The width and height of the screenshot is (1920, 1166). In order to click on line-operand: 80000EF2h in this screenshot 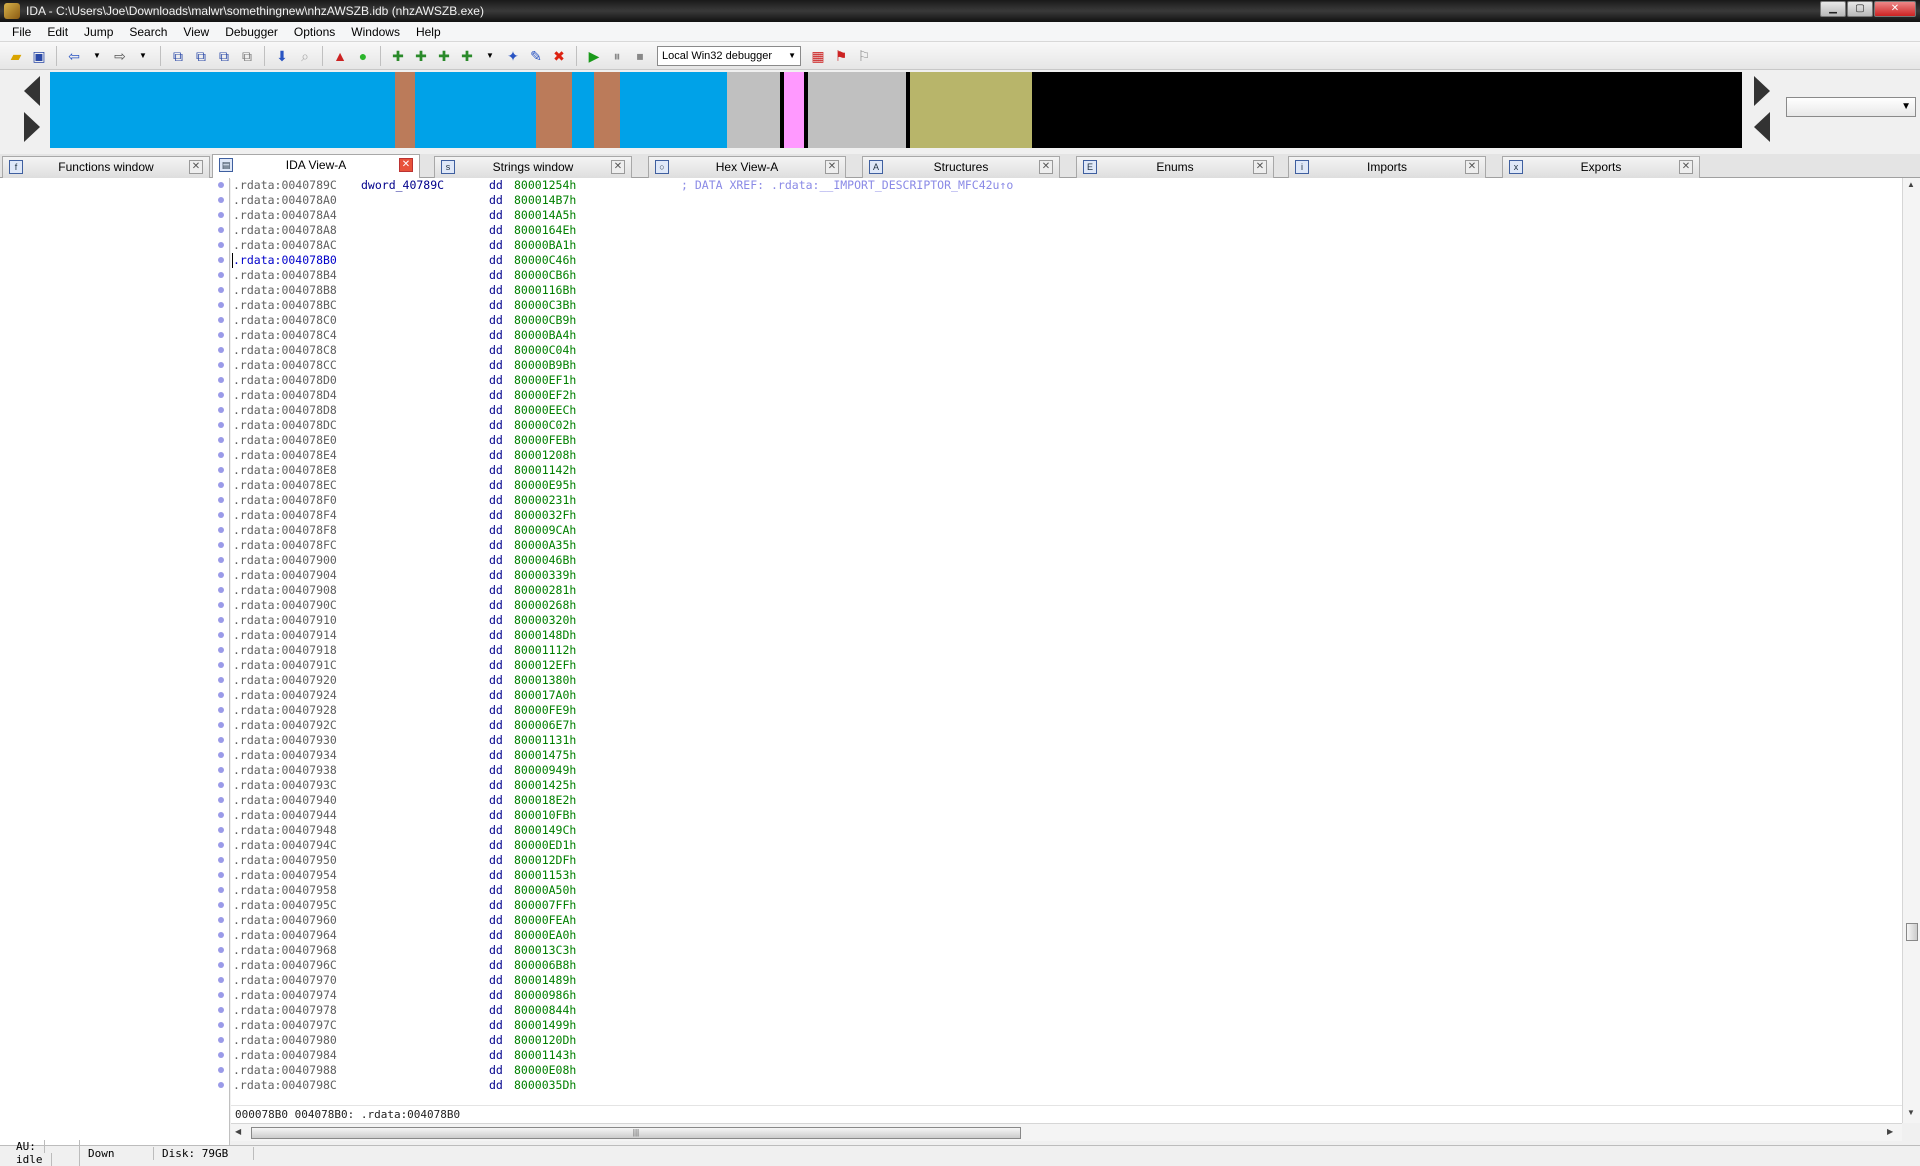, I will do `click(545, 395)`.